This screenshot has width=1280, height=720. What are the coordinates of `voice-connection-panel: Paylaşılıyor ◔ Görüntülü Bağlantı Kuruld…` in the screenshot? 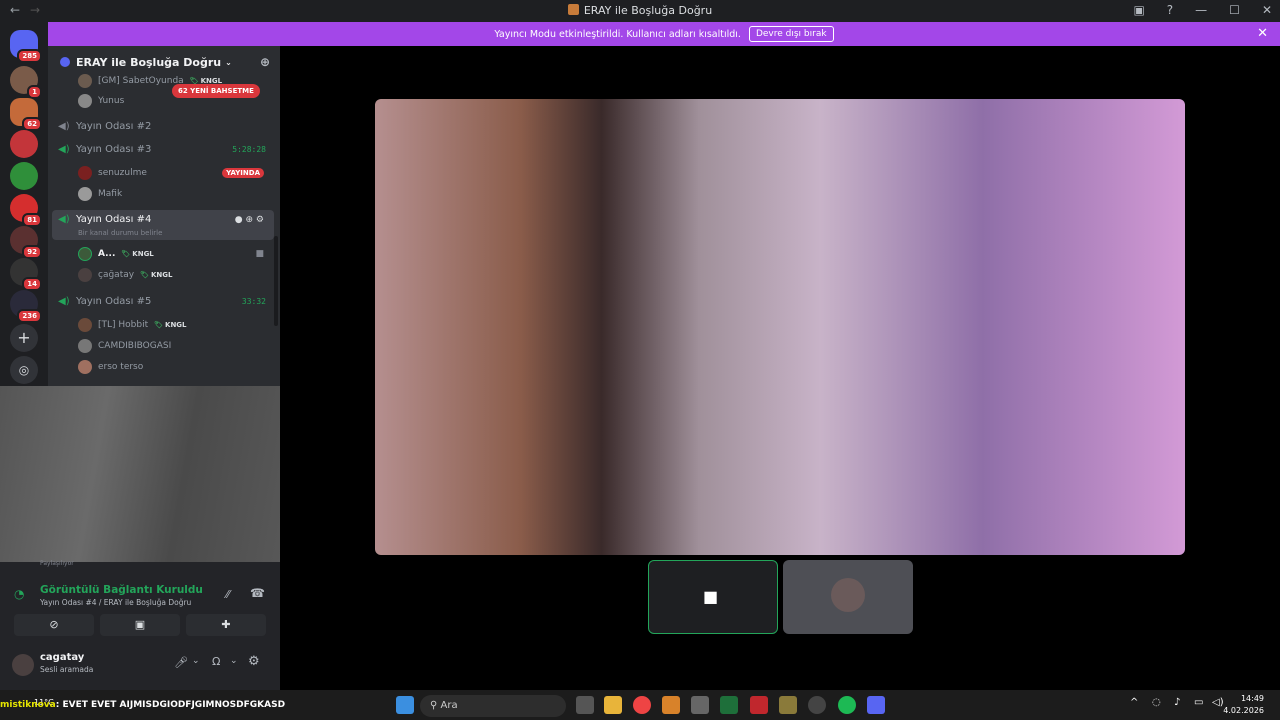 It's located at (140, 601).